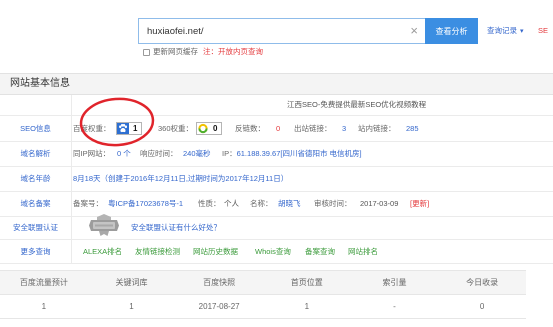  Describe the element at coordinates (146, 52) in the screenshot. I see `update-cache-checkbox` at that location.